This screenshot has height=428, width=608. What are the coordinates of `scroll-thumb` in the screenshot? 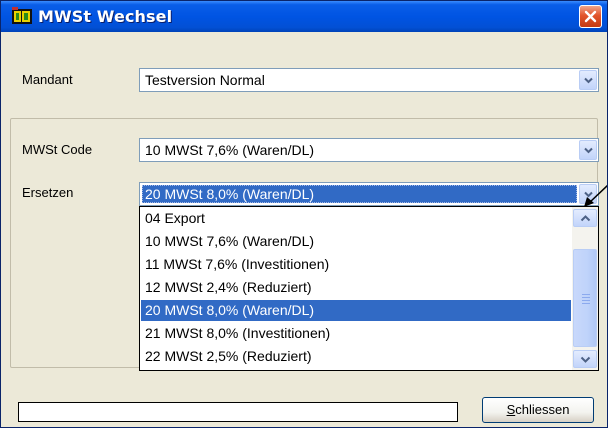 It's located at (585, 298).